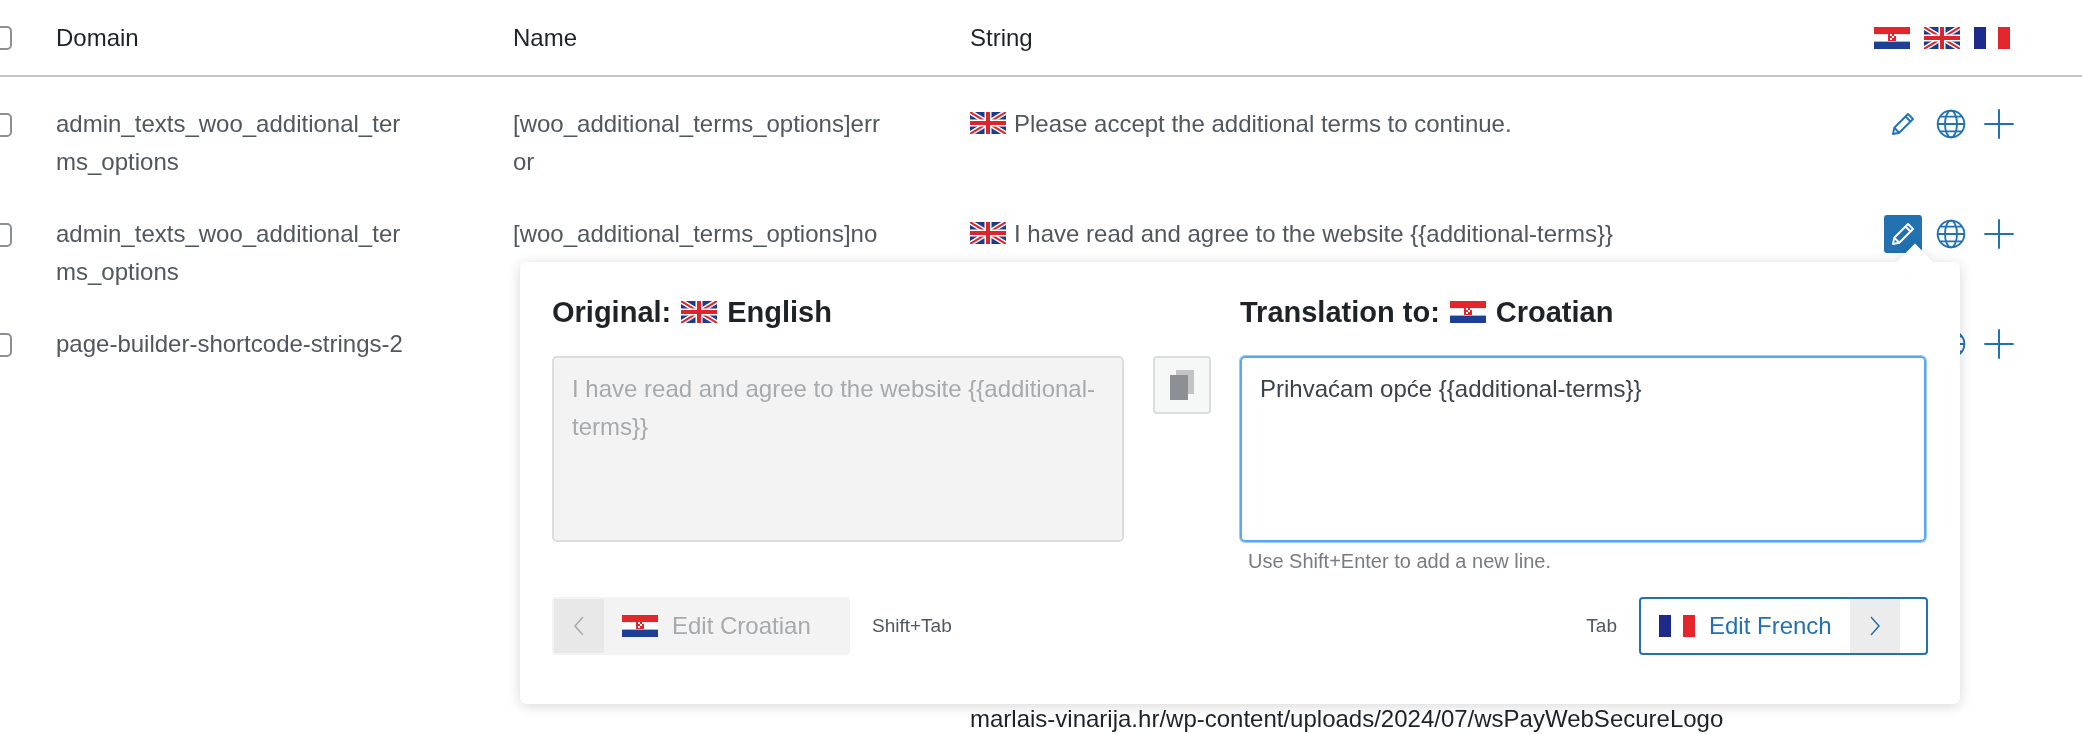 This screenshot has height=734, width=2082. What do you see at coordinates (230, 344) in the screenshot?
I see `domain-cell-text: page-builder-shortcode-strings-2` at bounding box center [230, 344].